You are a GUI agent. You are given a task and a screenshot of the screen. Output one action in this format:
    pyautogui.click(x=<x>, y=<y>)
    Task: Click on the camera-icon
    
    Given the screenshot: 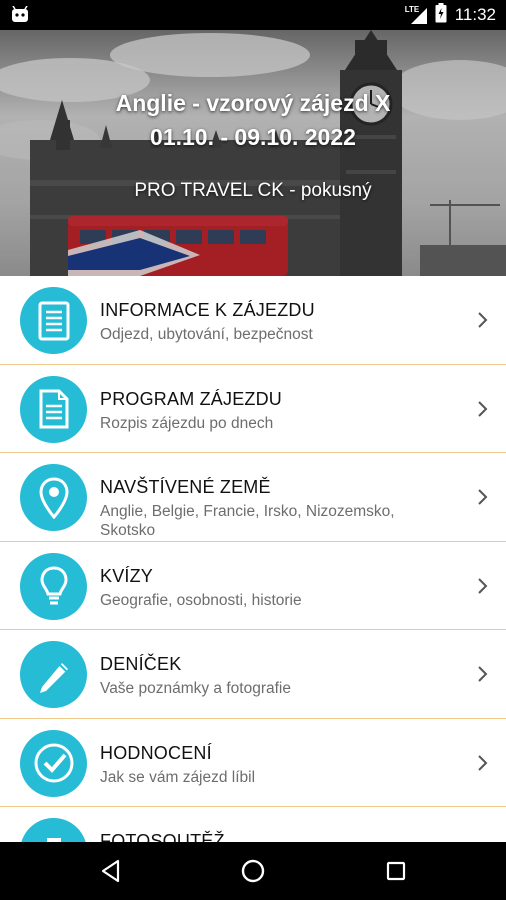 What is the action you would take?
    pyautogui.click(x=53, y=830)
    